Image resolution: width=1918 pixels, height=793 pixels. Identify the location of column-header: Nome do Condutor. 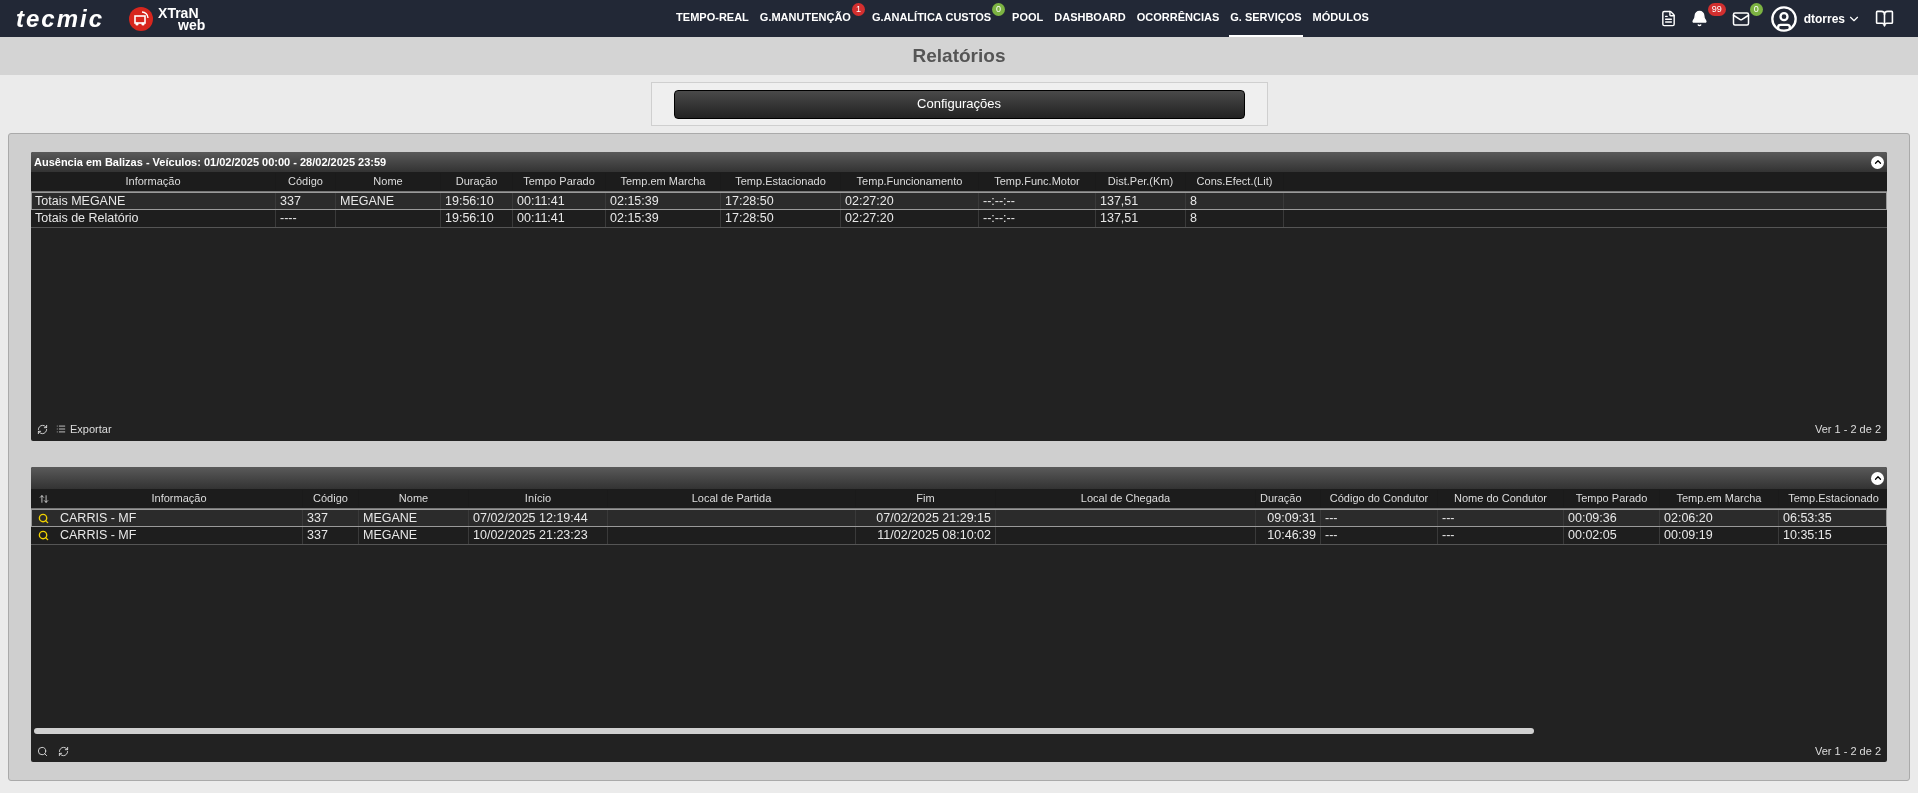
(1501, 498).